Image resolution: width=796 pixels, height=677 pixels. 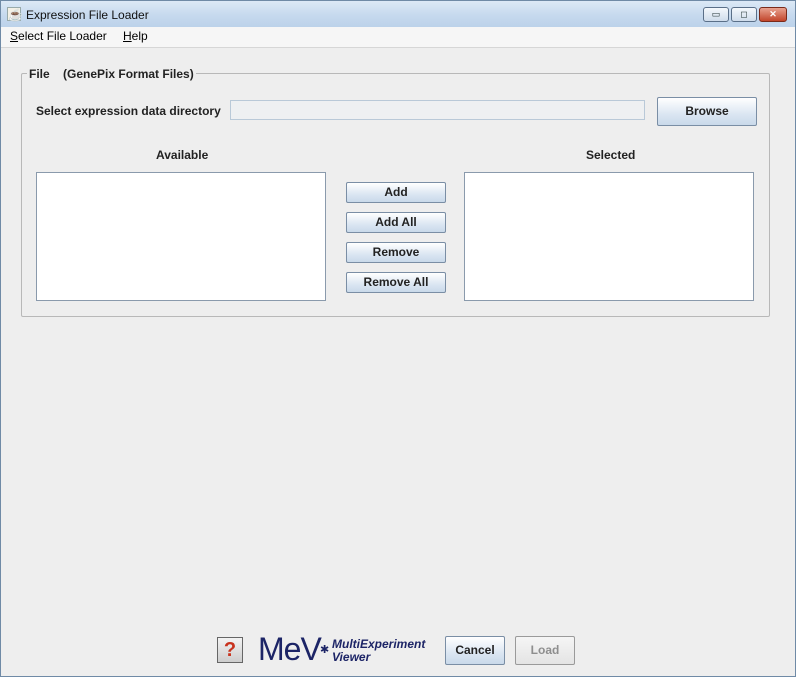 I want to click on window-title: Expression File Loader, so click(x=87, y=15).